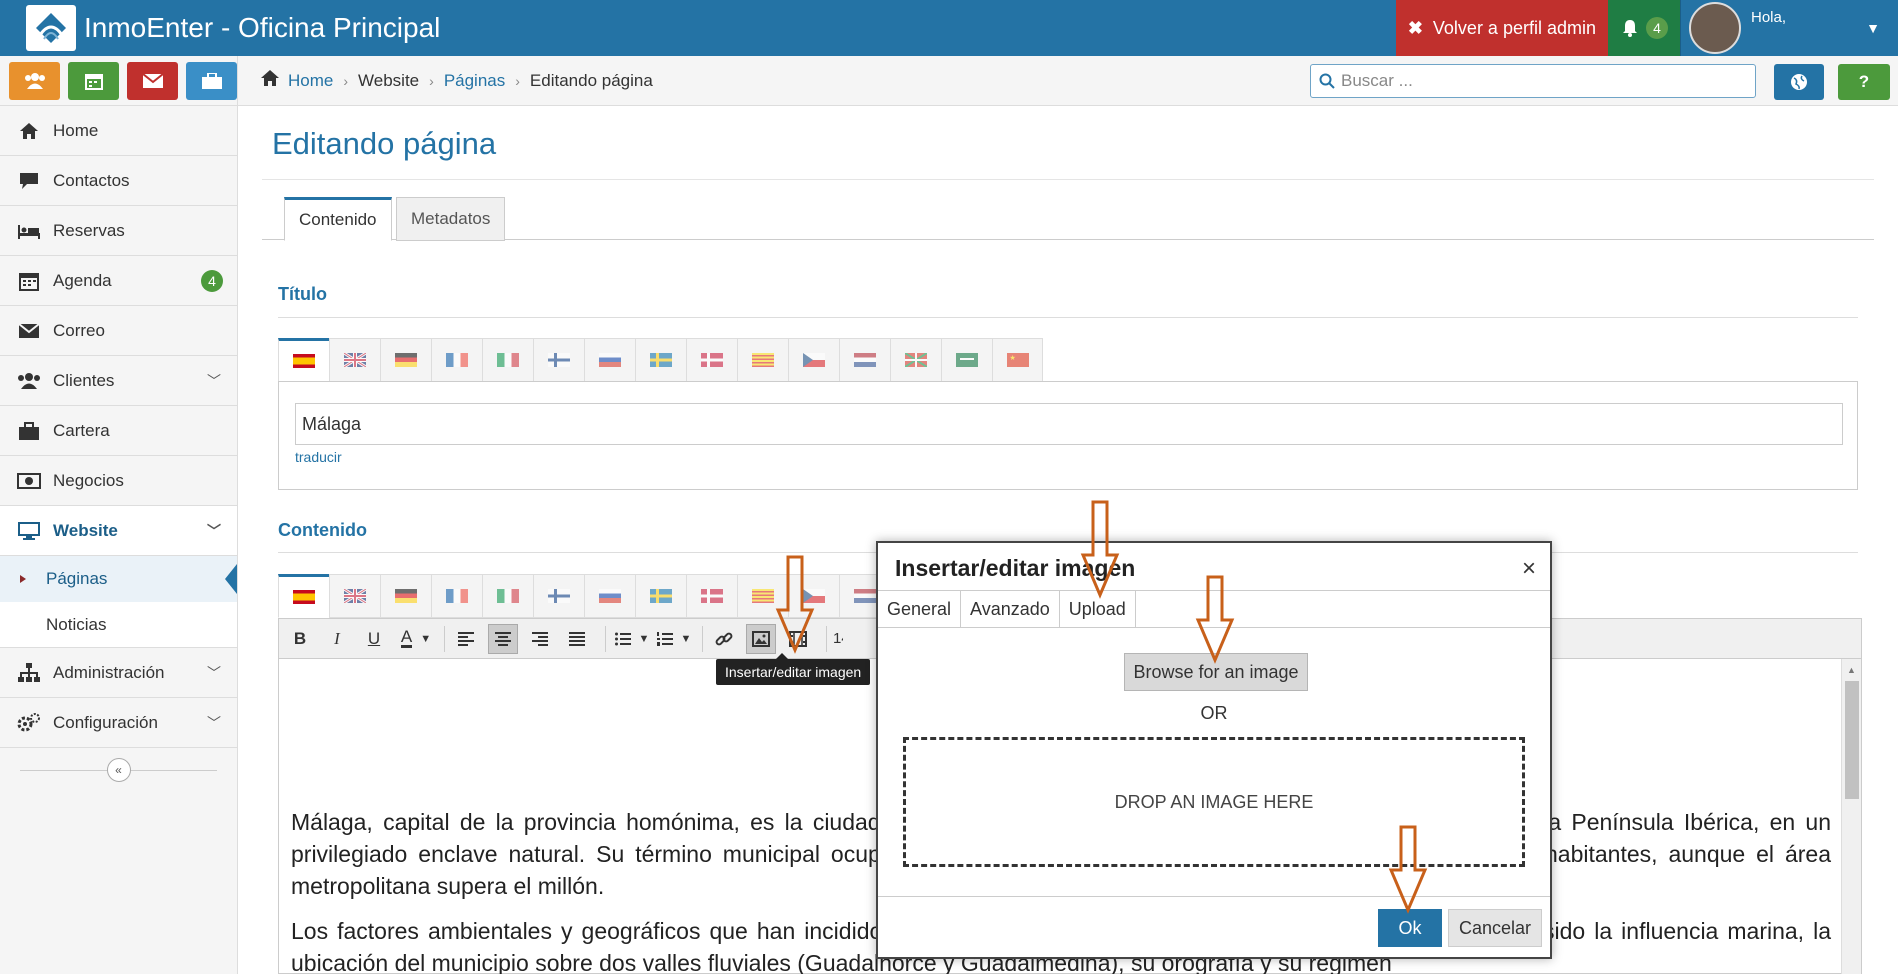 Image resolution: width=1898 pixels, height=974 pixels. Describe the element at coordinates (118, 723) in the screenshot. I see `sidebar-item-configuracion: Configuración ﹀` at that location.